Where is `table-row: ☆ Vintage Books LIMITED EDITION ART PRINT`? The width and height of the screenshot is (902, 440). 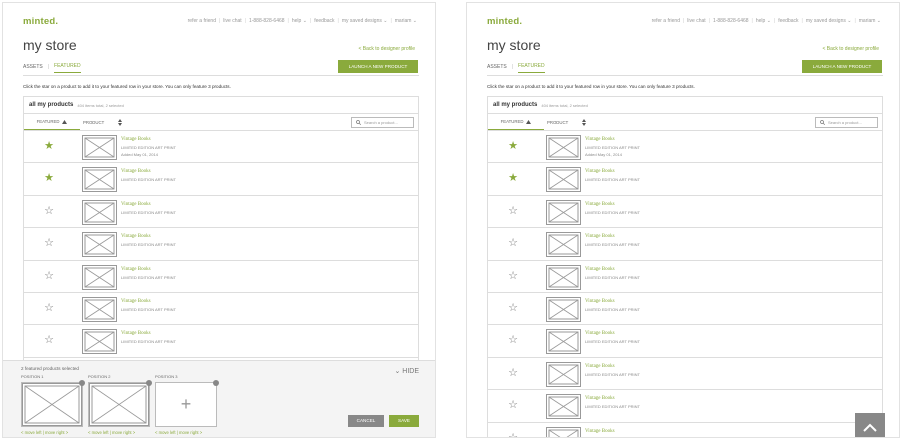
table-row: ☆ Vintage Books LIMITED EDITION ART PRINT is located at coordinates (685, 430).